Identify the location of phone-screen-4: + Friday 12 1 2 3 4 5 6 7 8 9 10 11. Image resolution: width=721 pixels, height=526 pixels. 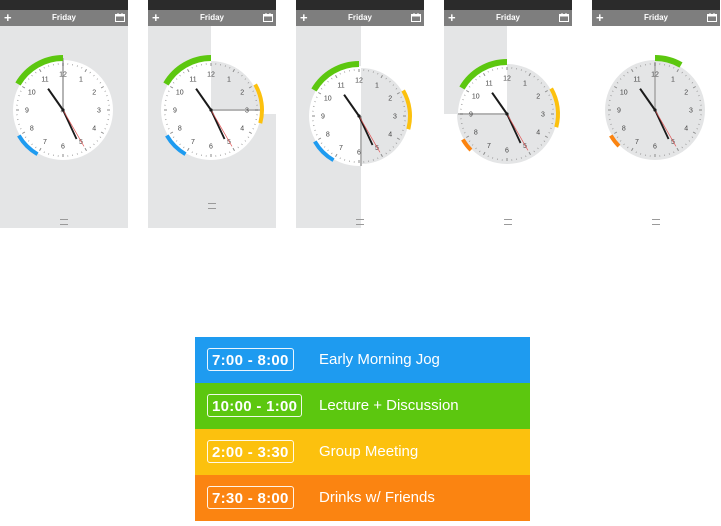
(508, 114).